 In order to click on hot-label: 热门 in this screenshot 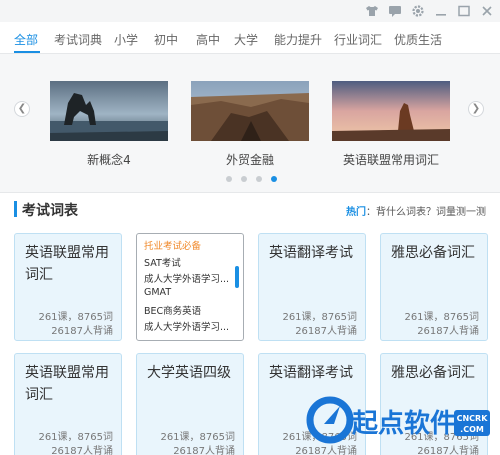, I will do `click(356, 212)`.